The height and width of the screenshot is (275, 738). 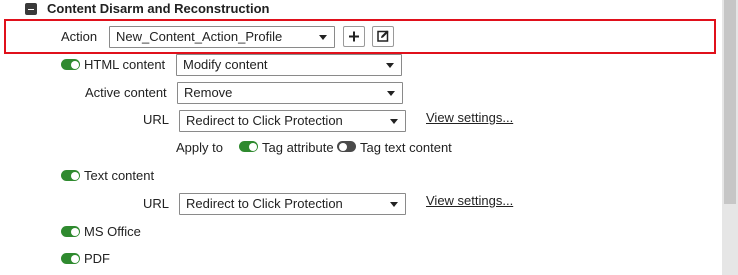 What do you see at coordinates (289, 65) in the screenshot?
I see `html-content-select: Modify content` at bounding box center [289, 65].